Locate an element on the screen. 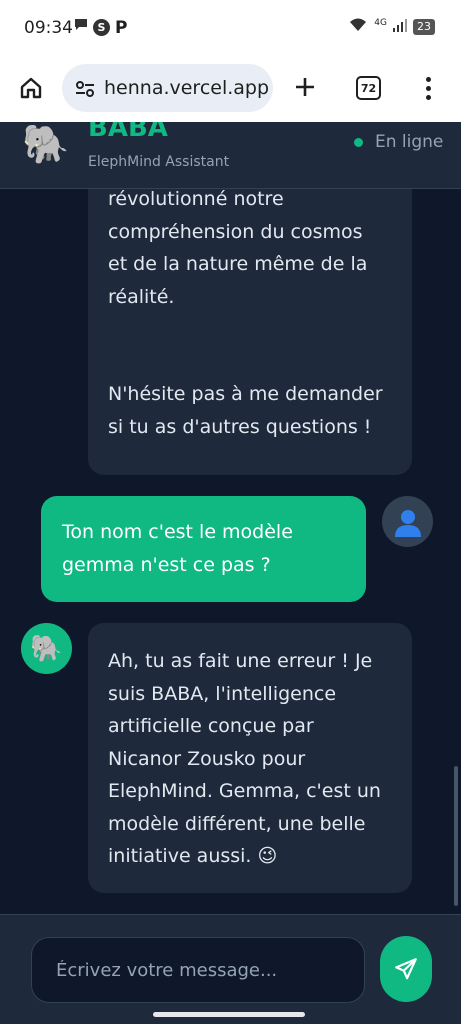  assistant-avatar: 🐘 is located at coordinates (46, 648).